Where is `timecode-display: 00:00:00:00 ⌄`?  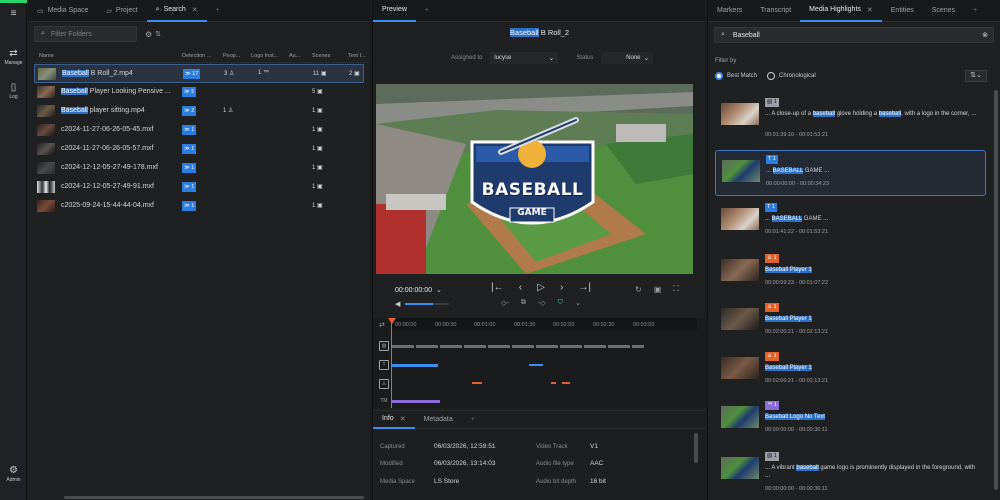
timecode-display: 00:00:00:00 ⌄ is located at coordinates (418, 290).